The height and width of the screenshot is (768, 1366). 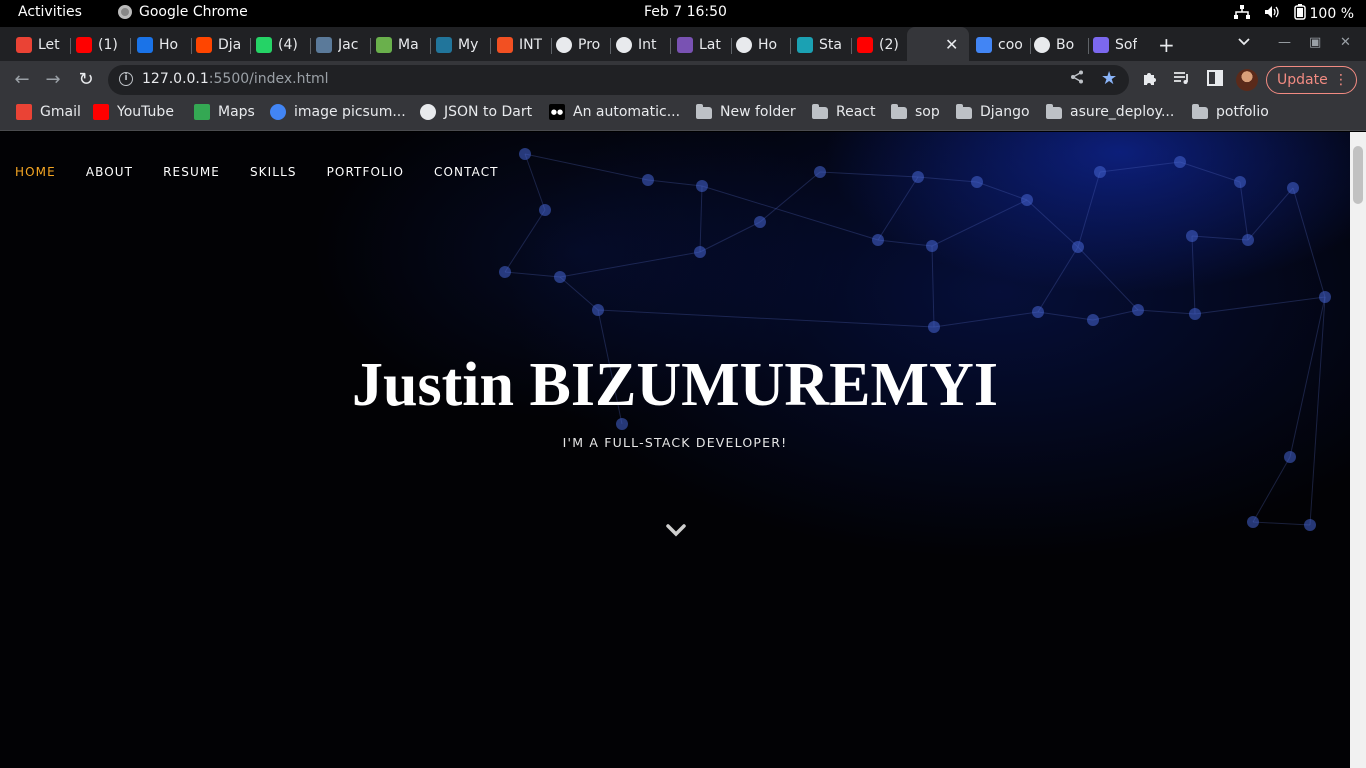 What do you see at coordinates (1358, 175) in the screenshot?
I see `scrollbar-thumb` at bounding box center [1358, 175].